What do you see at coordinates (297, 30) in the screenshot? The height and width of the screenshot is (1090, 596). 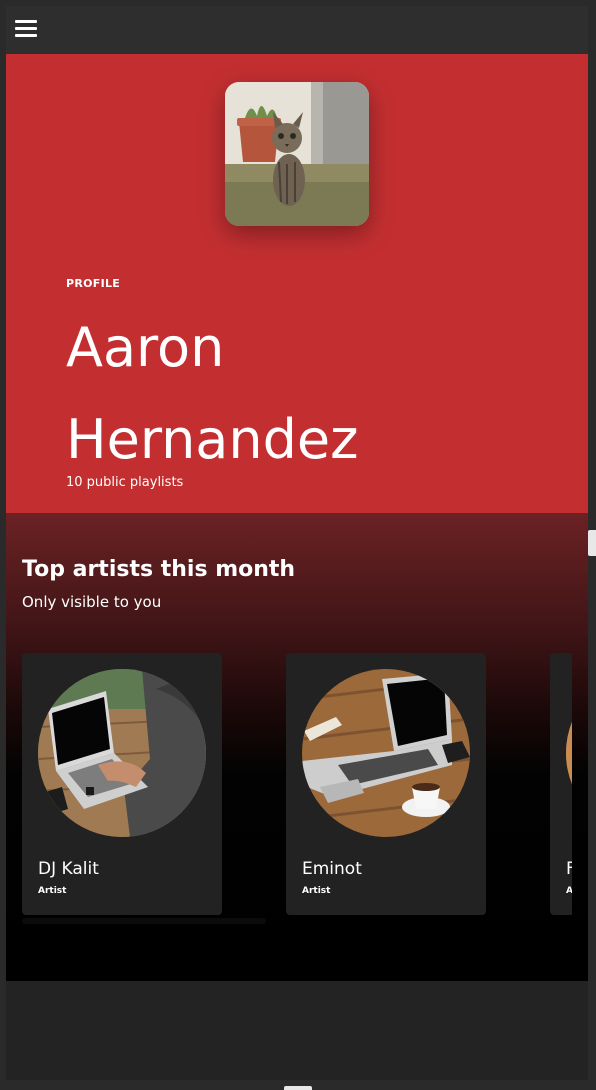 I see `top-bar` at bounding box center [297, 30].